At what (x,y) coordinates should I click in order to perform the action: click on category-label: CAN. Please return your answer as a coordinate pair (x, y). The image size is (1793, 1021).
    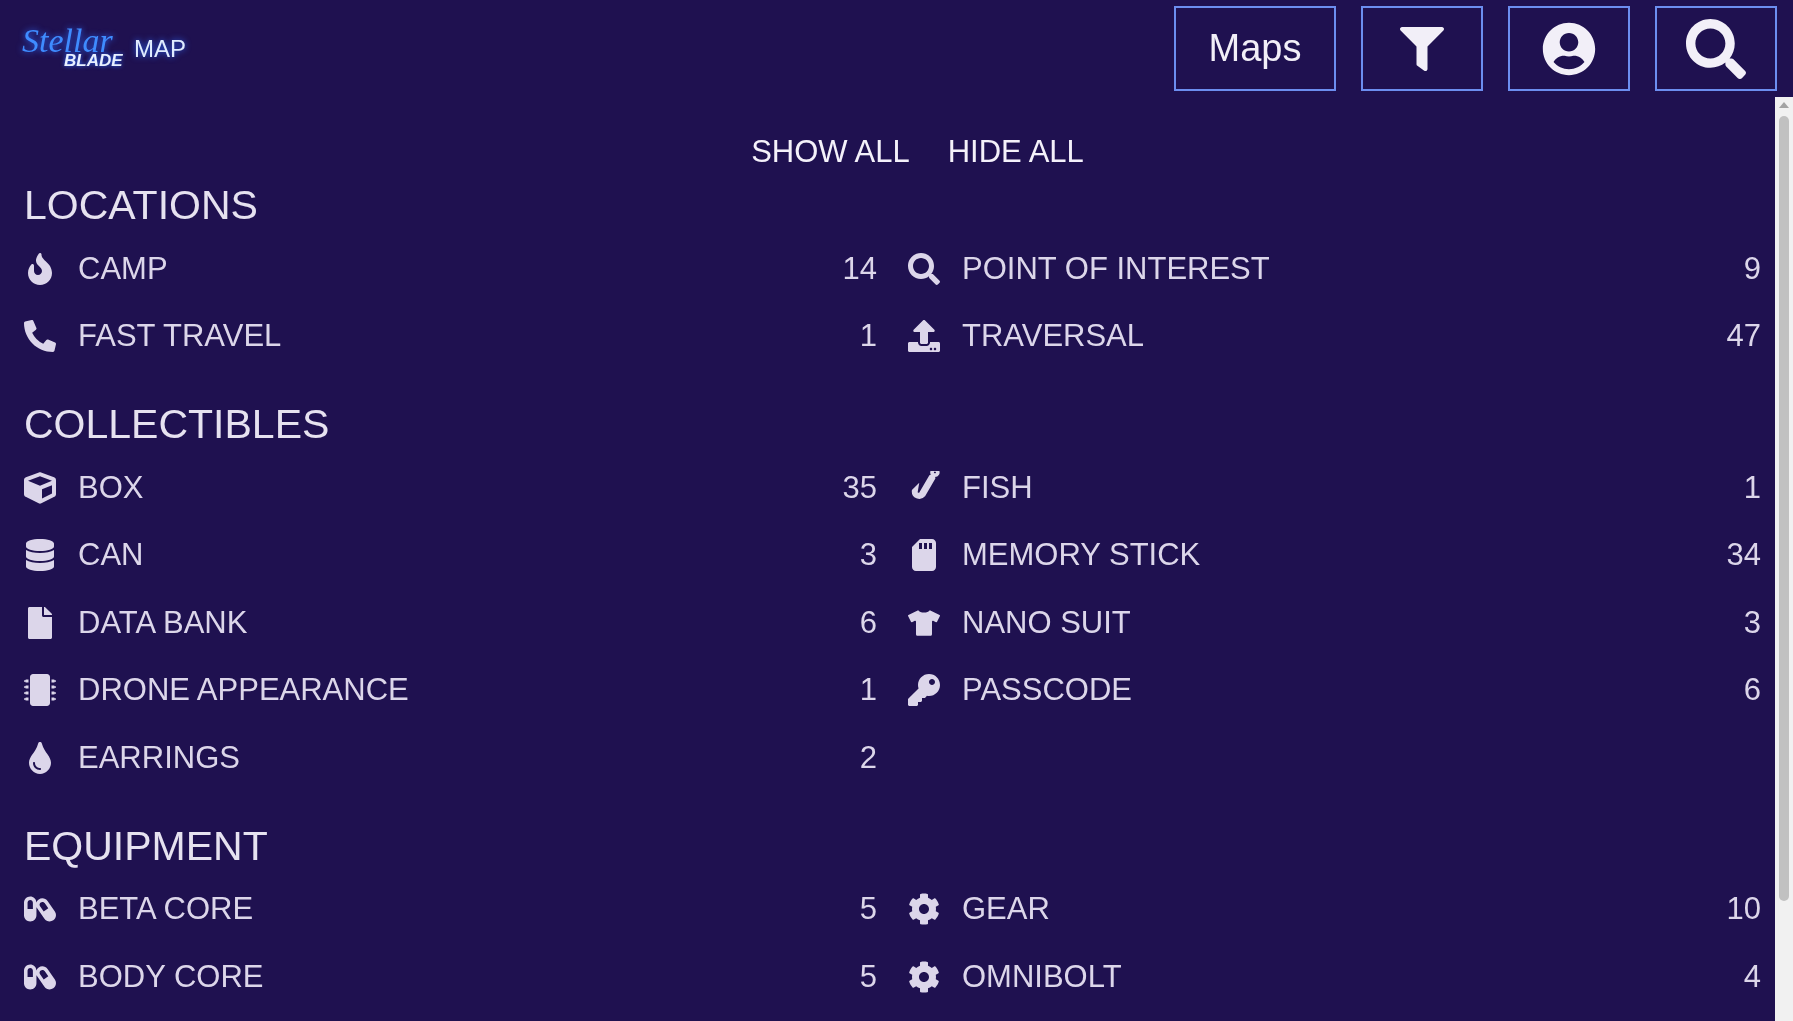
    Looking at the image, I should click on (469, 555).